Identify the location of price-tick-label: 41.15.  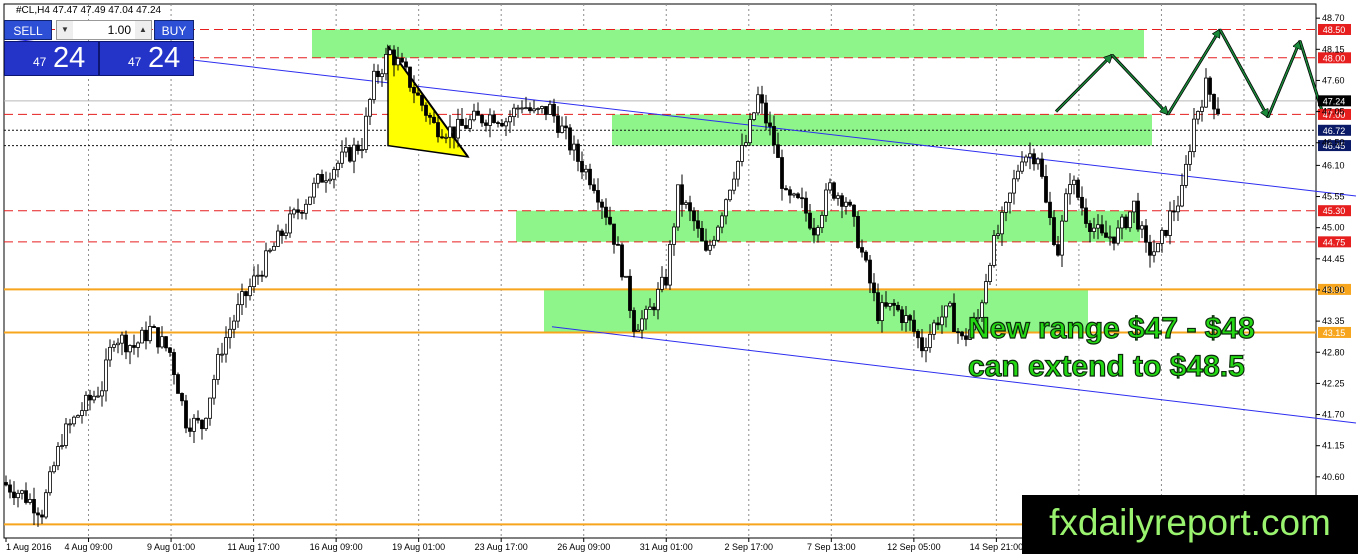
(1333, 446).